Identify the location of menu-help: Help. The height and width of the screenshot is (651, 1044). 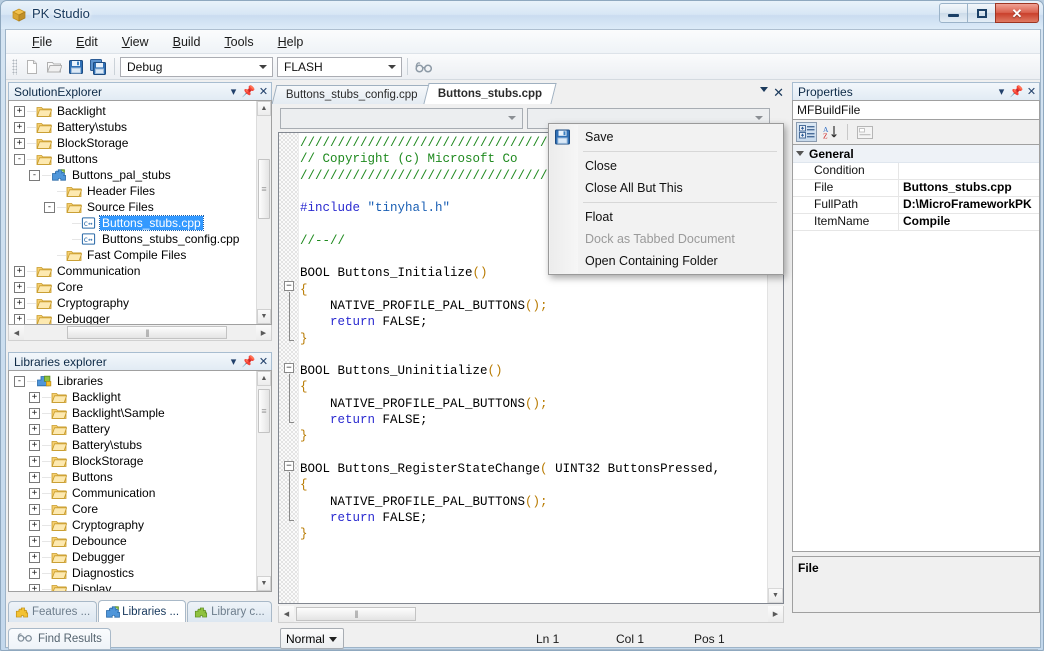
(291, 42).